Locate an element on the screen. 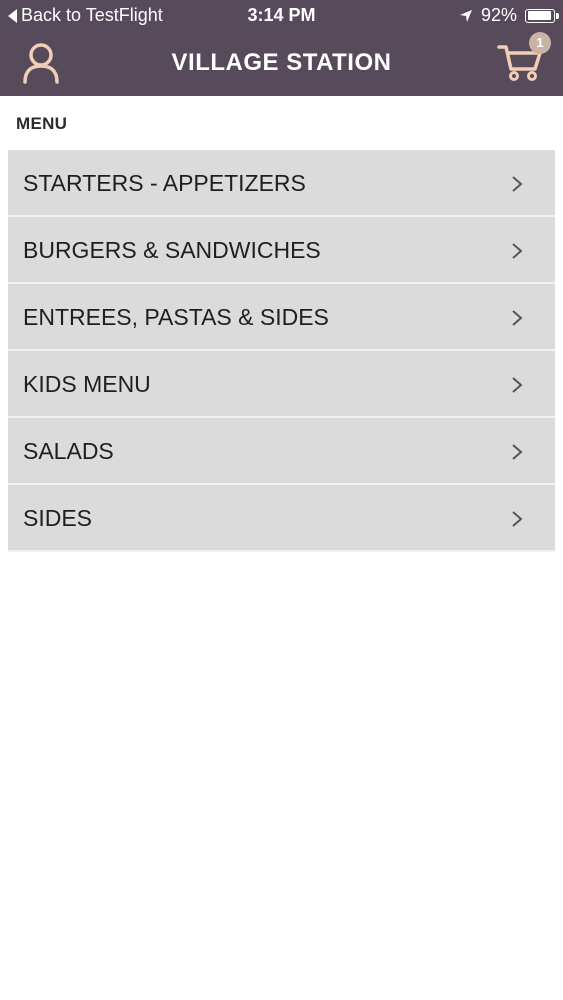 The width and height of the screenshot is (563, 1000). menu-item-label: SIDES is located at coordinates (58, 518).